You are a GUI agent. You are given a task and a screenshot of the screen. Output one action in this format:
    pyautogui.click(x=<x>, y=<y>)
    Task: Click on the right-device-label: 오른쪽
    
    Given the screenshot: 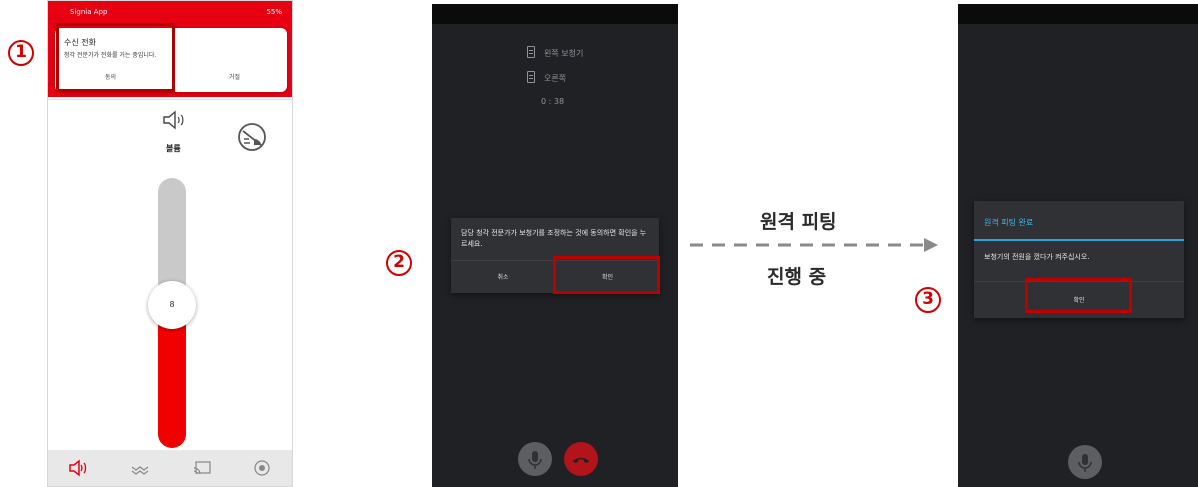 What is the action you would take?
    pyautogui.click(x=555, y=78)
    